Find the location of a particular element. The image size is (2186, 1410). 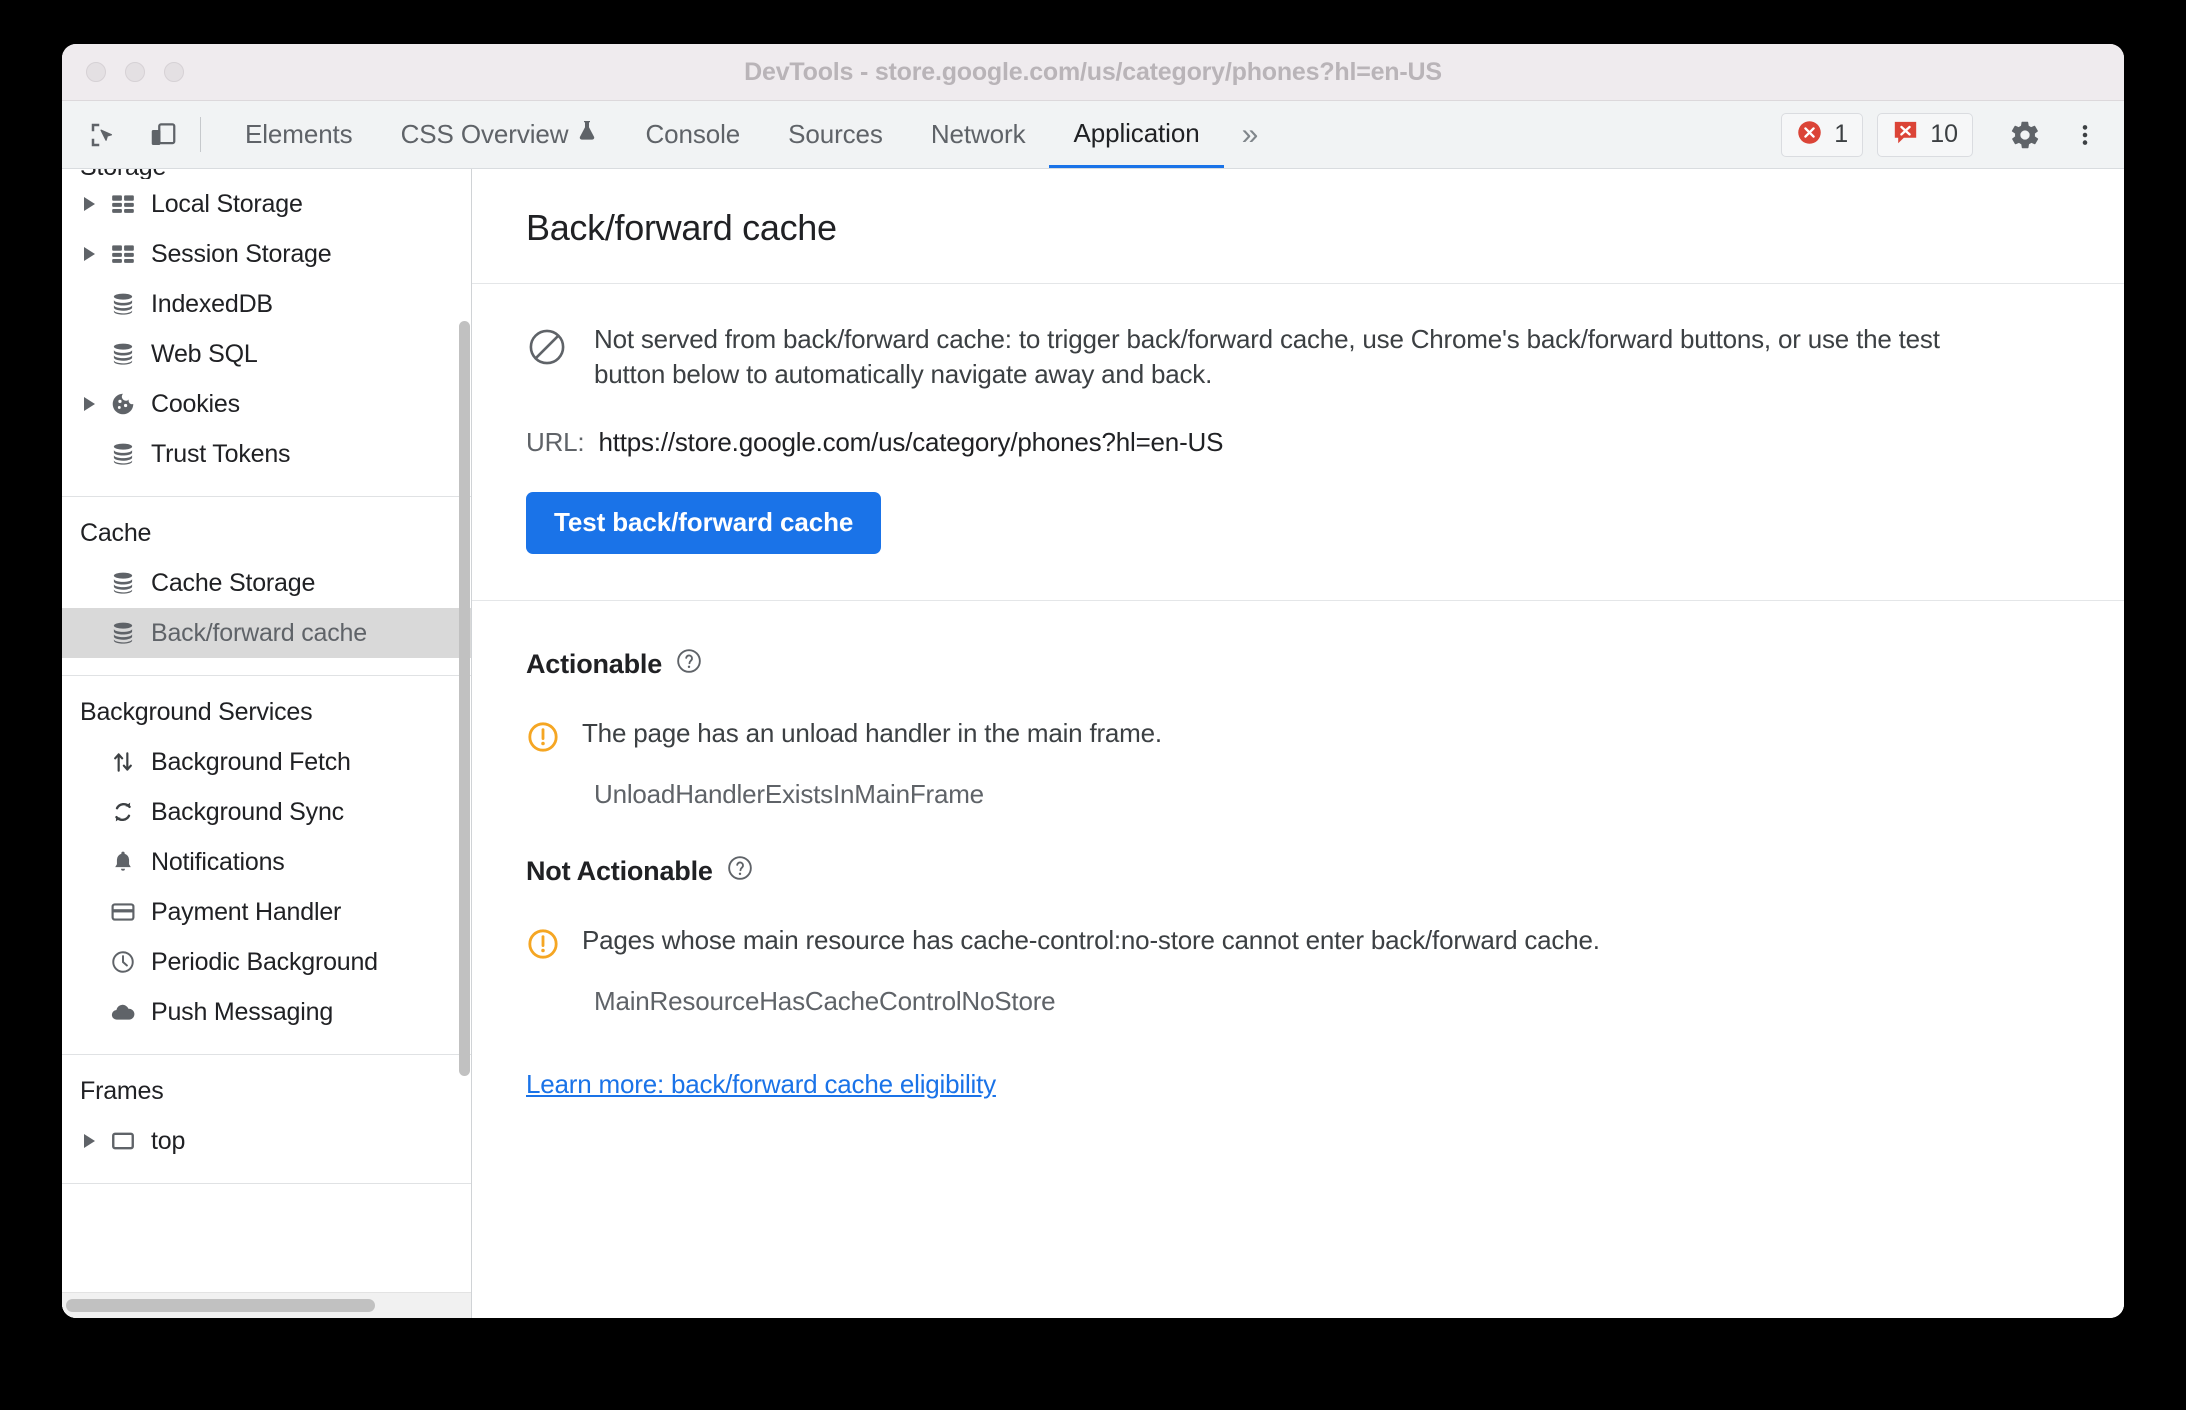

sidebar-item-label: top is located at coordinates (168, 1140).